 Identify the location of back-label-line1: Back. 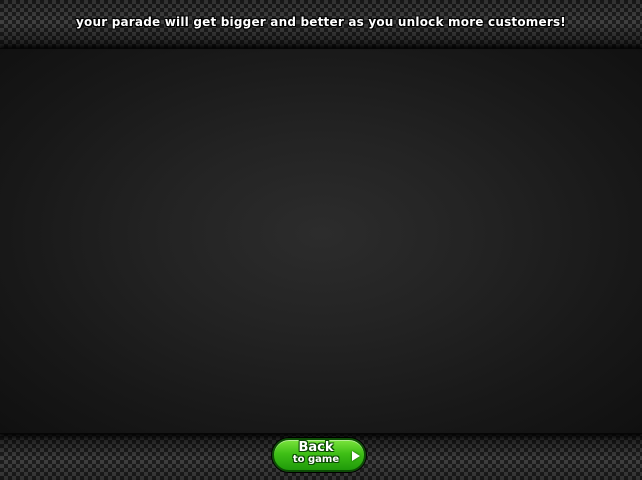
(316, 447).